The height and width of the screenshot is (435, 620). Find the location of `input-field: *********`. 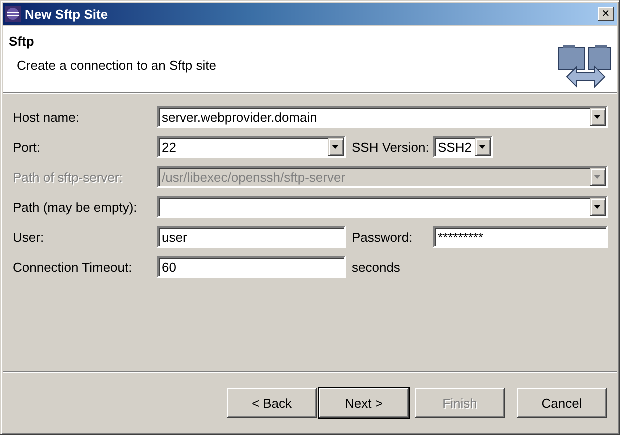

input-field: ********* is located at coordinates (520, 237).